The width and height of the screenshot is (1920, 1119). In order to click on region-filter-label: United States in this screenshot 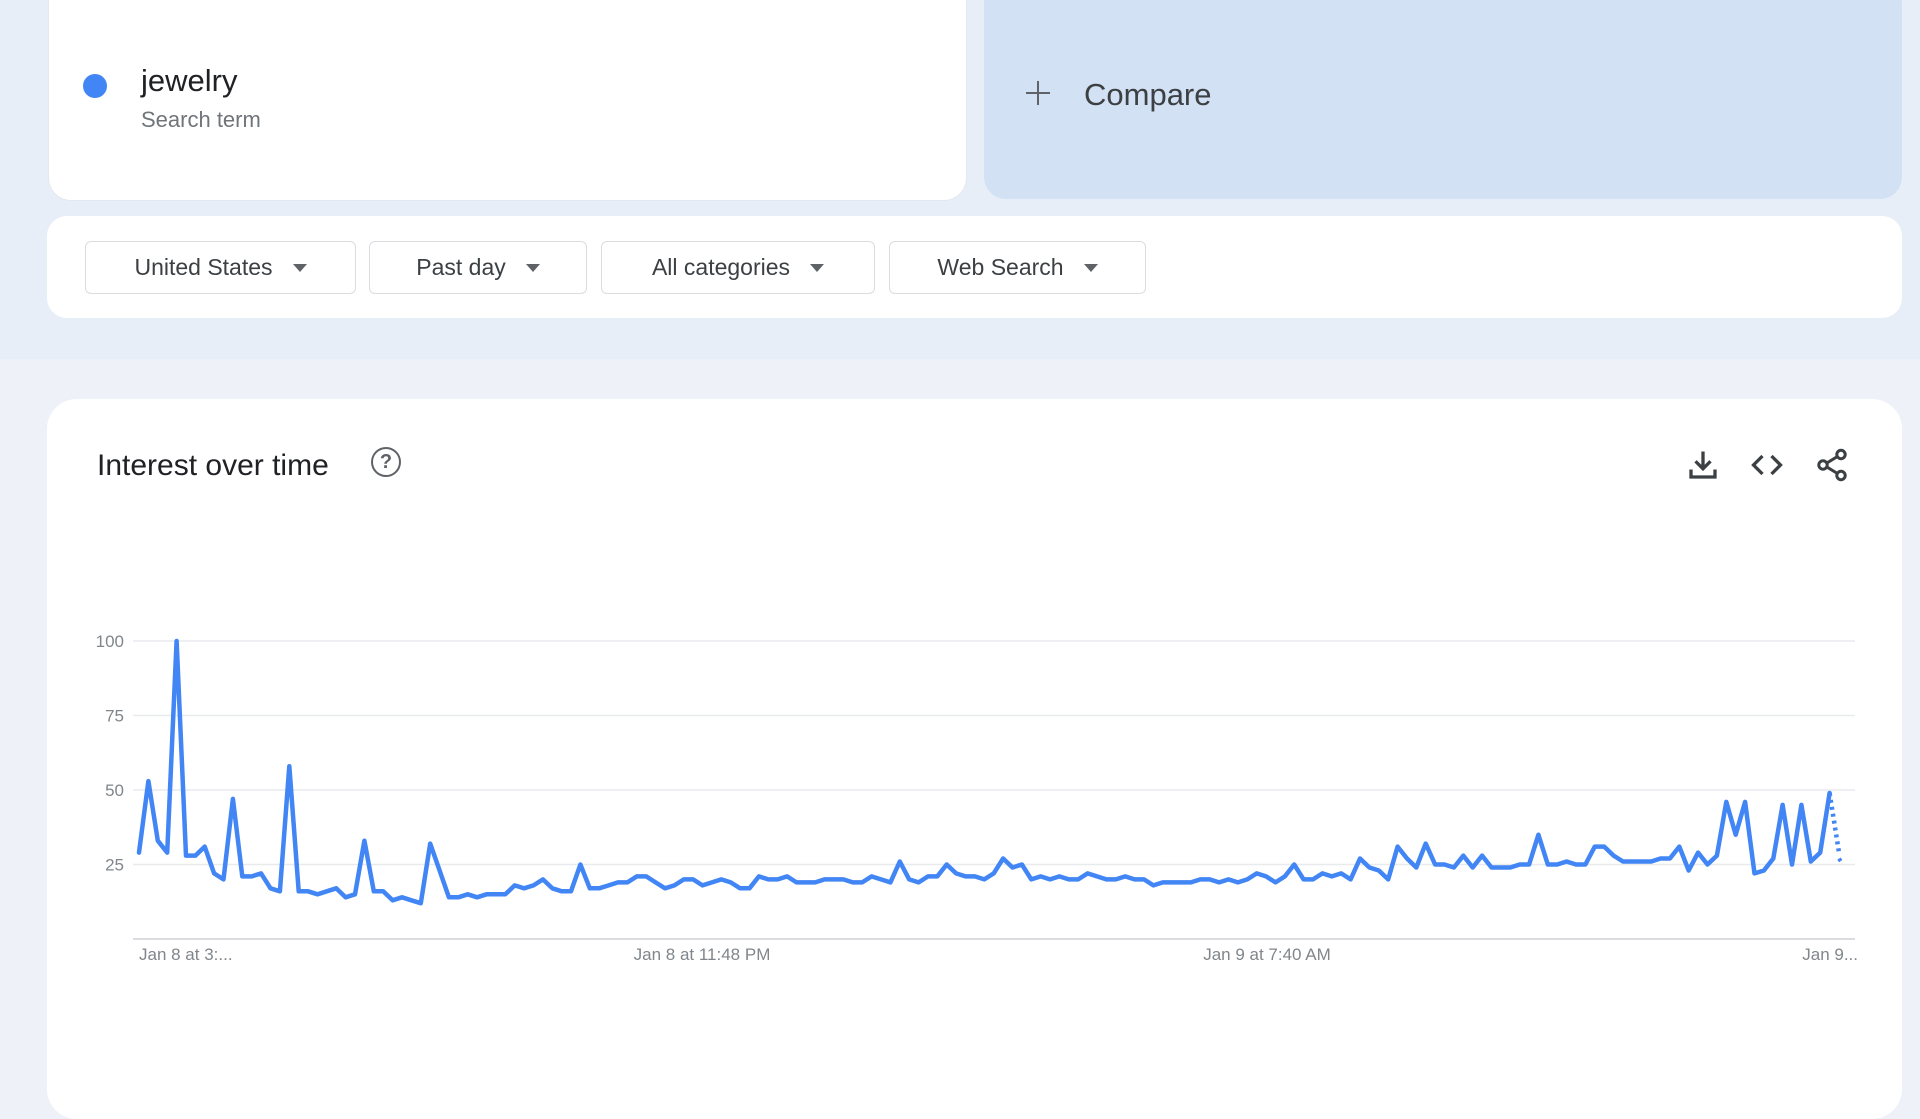, I will do `click(203, 267)`.